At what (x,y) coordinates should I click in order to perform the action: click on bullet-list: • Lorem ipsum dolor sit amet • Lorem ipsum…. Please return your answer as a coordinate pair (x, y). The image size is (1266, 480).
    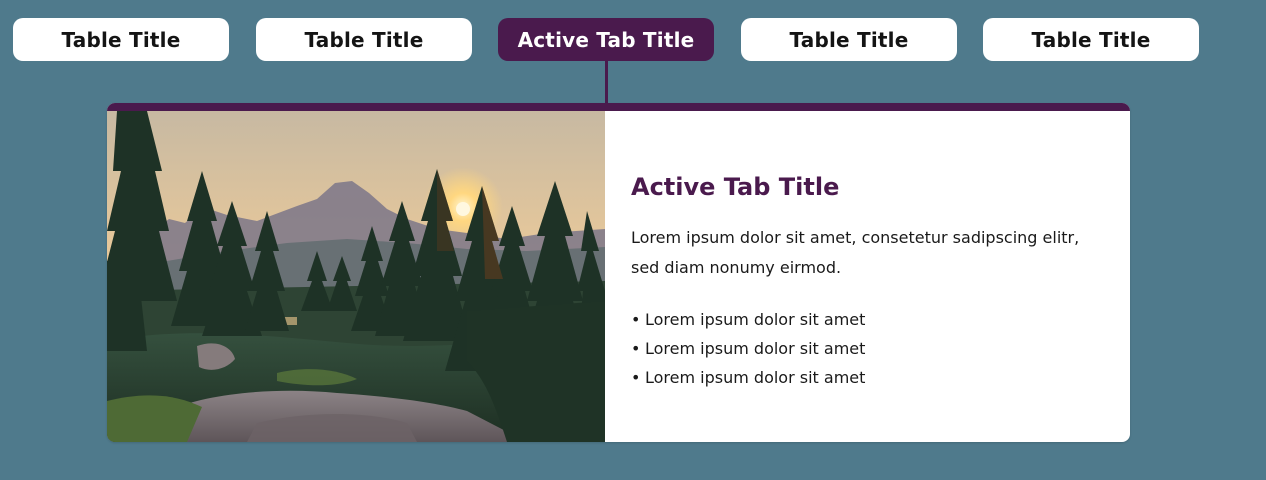
    Looking at the image, I should click on (871, 348).